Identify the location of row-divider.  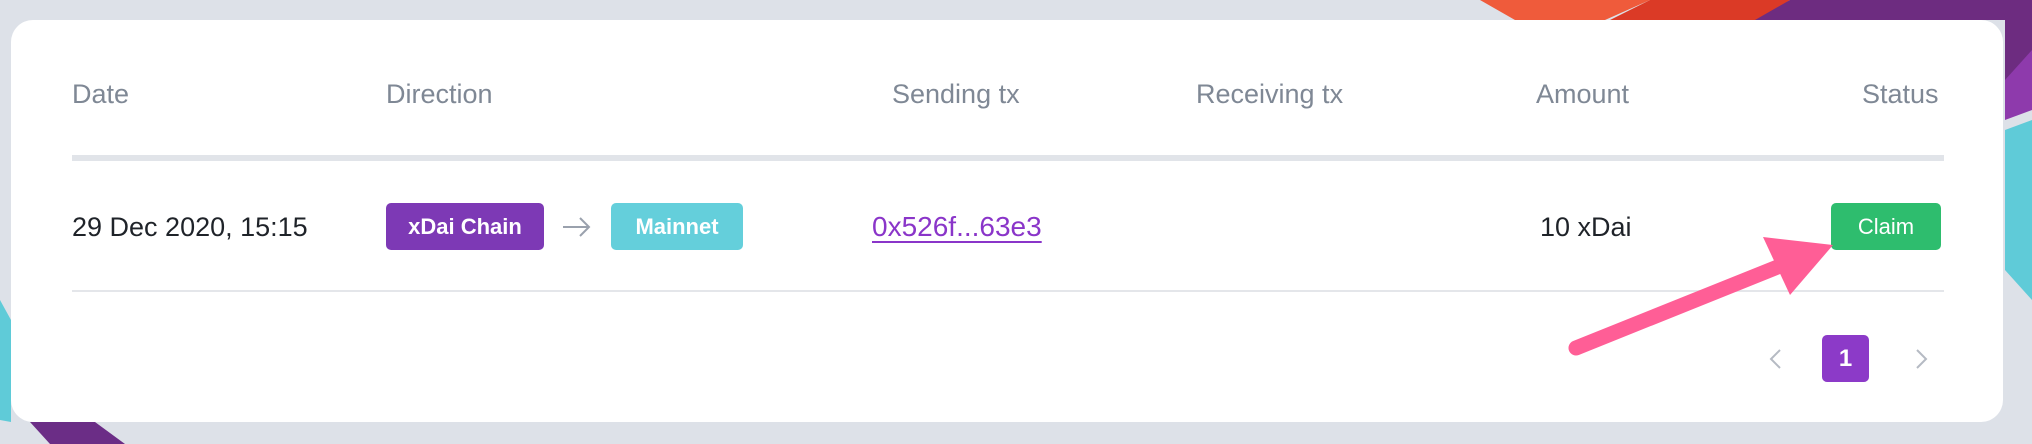
(1008, 291).